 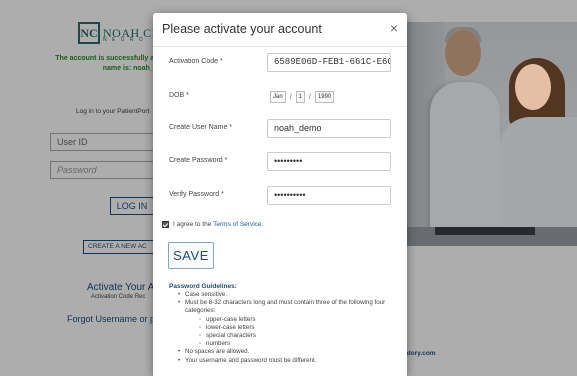 I want to click on password-guidelines-title: Password Guidelines:, so click(x=203, y=286).